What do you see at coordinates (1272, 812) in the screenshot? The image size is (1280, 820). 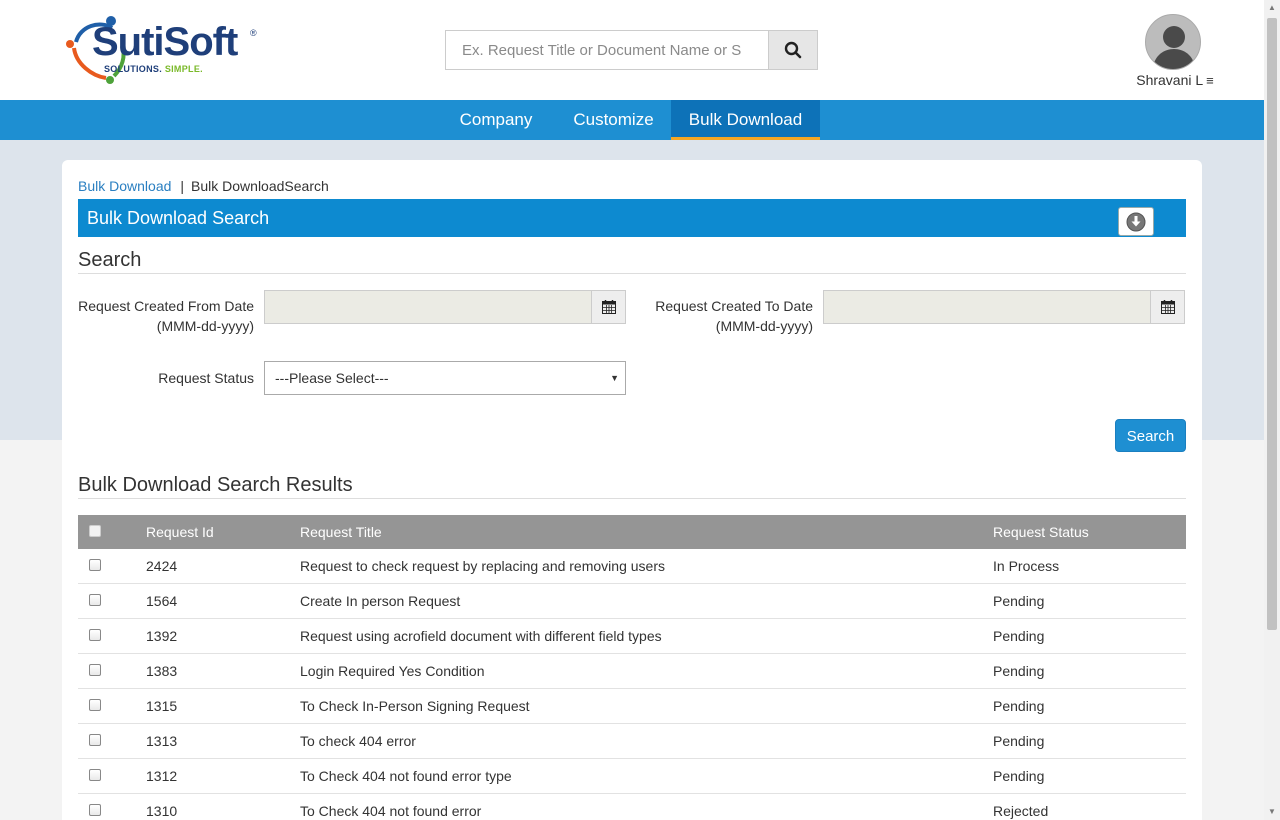 I see `scroll-down-icon: ▼` at bounding box center [1272, 812].